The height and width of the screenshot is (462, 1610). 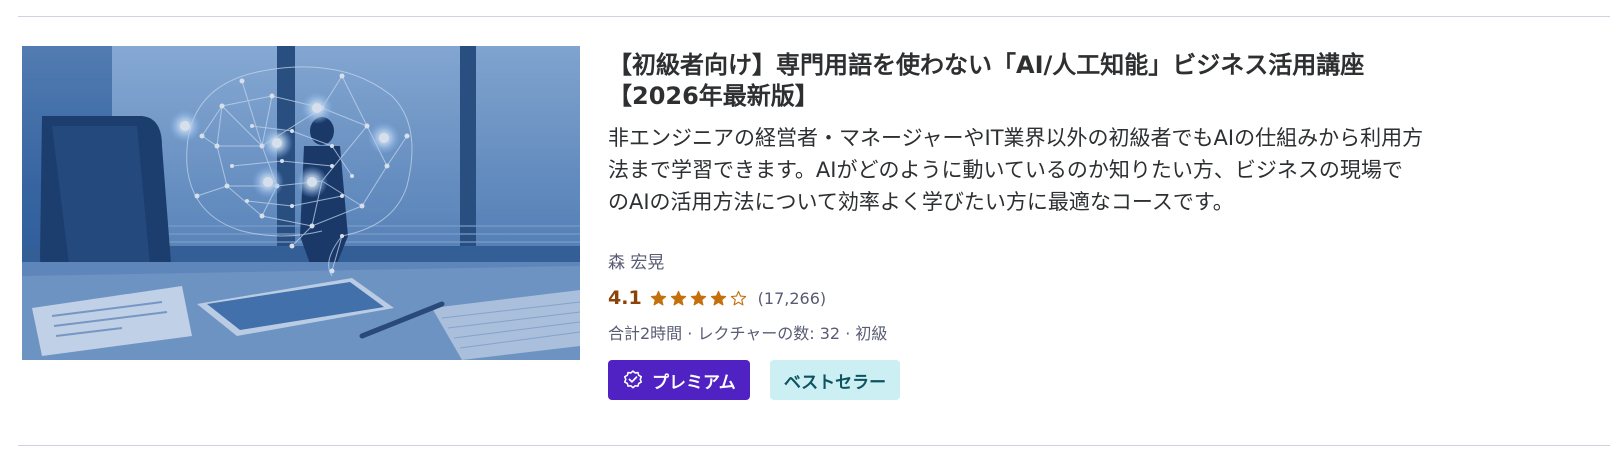 What do you see at coordinates (636, 263) in the screenshot?
I see `instructor-name: 森 宏晃` at bounding box center [636, 263].